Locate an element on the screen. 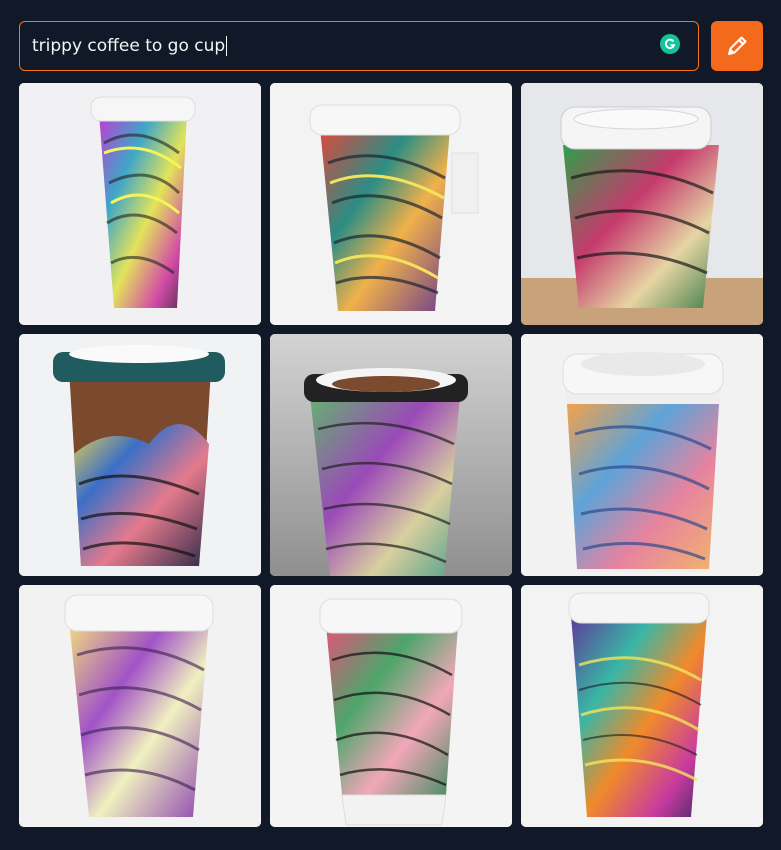  pencil-icon is located at coordinates (737, 45).